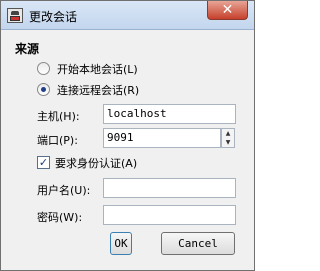  What do you see at coordinates (15, 15) in the screenshot?
I see `app-icon` at bounding box center [15, 15].